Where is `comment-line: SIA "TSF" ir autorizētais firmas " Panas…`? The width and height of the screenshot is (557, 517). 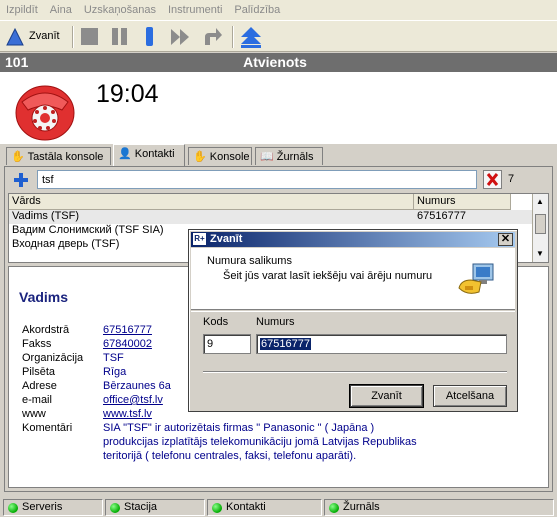
comment-line: SIA "TSF" ir autorizētais firmas " Panas… is located at coordinates (239, 428).